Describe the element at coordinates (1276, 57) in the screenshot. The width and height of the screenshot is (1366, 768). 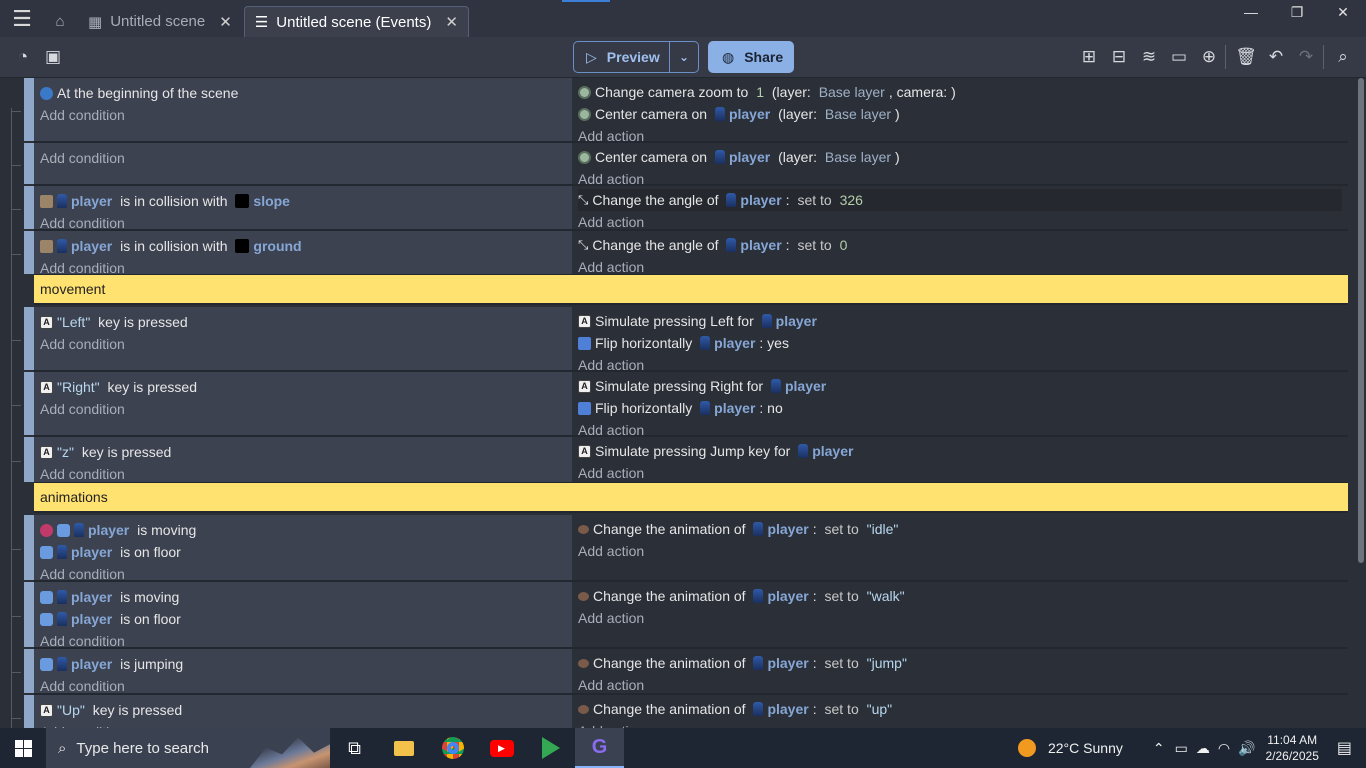
I see `undo-icon: ↶` at that location.